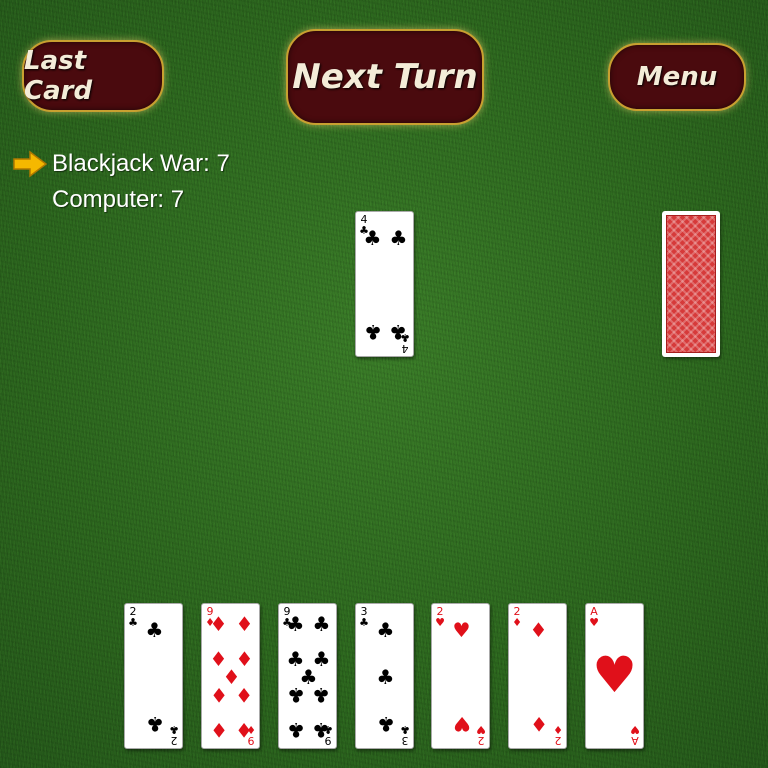 The height and width of the screenshot is (768, 768). I want to click on hand-card: 2 ♥ 2 ♥ ♥ ♥, so click(460, 676).